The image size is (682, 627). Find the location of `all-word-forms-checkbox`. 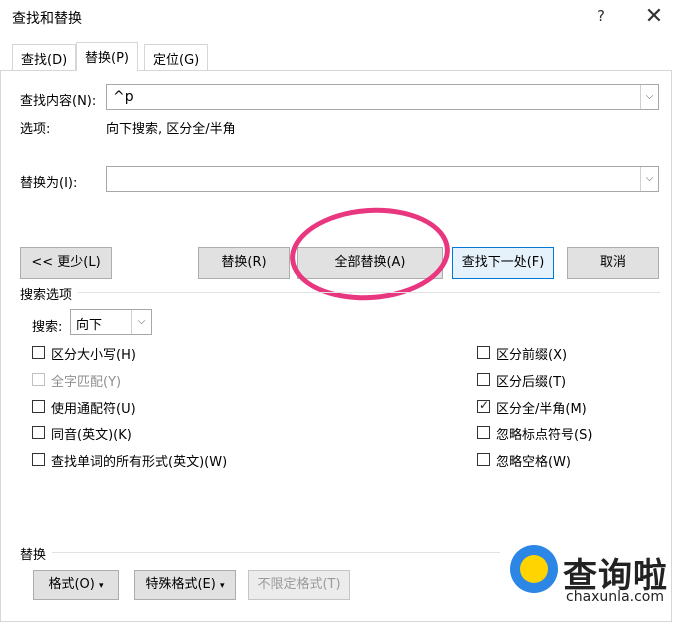

all-word-forms-checkbox is located at coordinates (38, 459).